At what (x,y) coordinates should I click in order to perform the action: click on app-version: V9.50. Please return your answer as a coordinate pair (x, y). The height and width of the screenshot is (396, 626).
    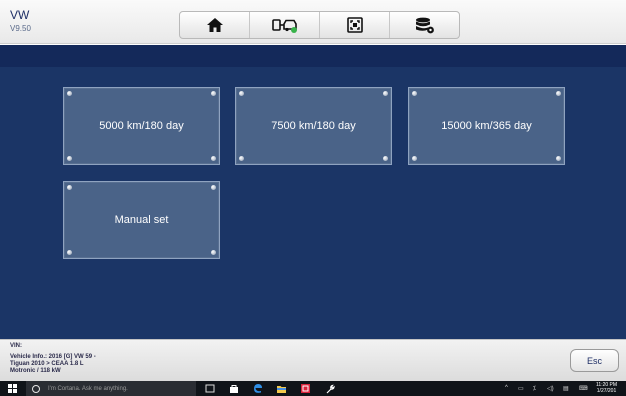
    Looking at the image, I should click on (20, 28).